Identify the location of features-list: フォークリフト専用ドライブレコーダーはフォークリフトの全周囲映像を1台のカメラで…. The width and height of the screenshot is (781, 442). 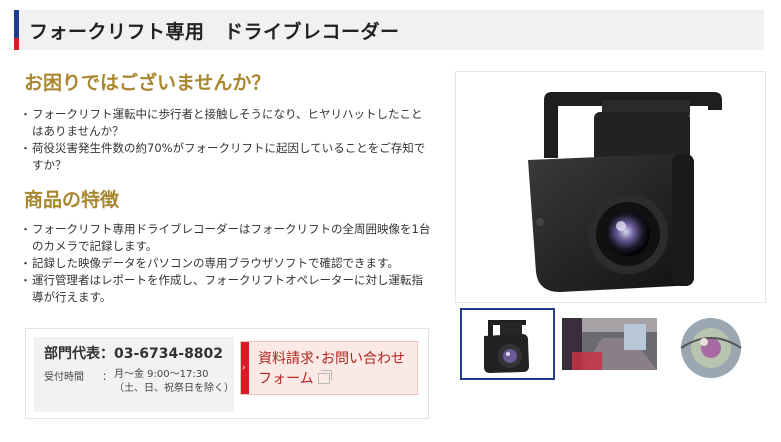
(226, 263).